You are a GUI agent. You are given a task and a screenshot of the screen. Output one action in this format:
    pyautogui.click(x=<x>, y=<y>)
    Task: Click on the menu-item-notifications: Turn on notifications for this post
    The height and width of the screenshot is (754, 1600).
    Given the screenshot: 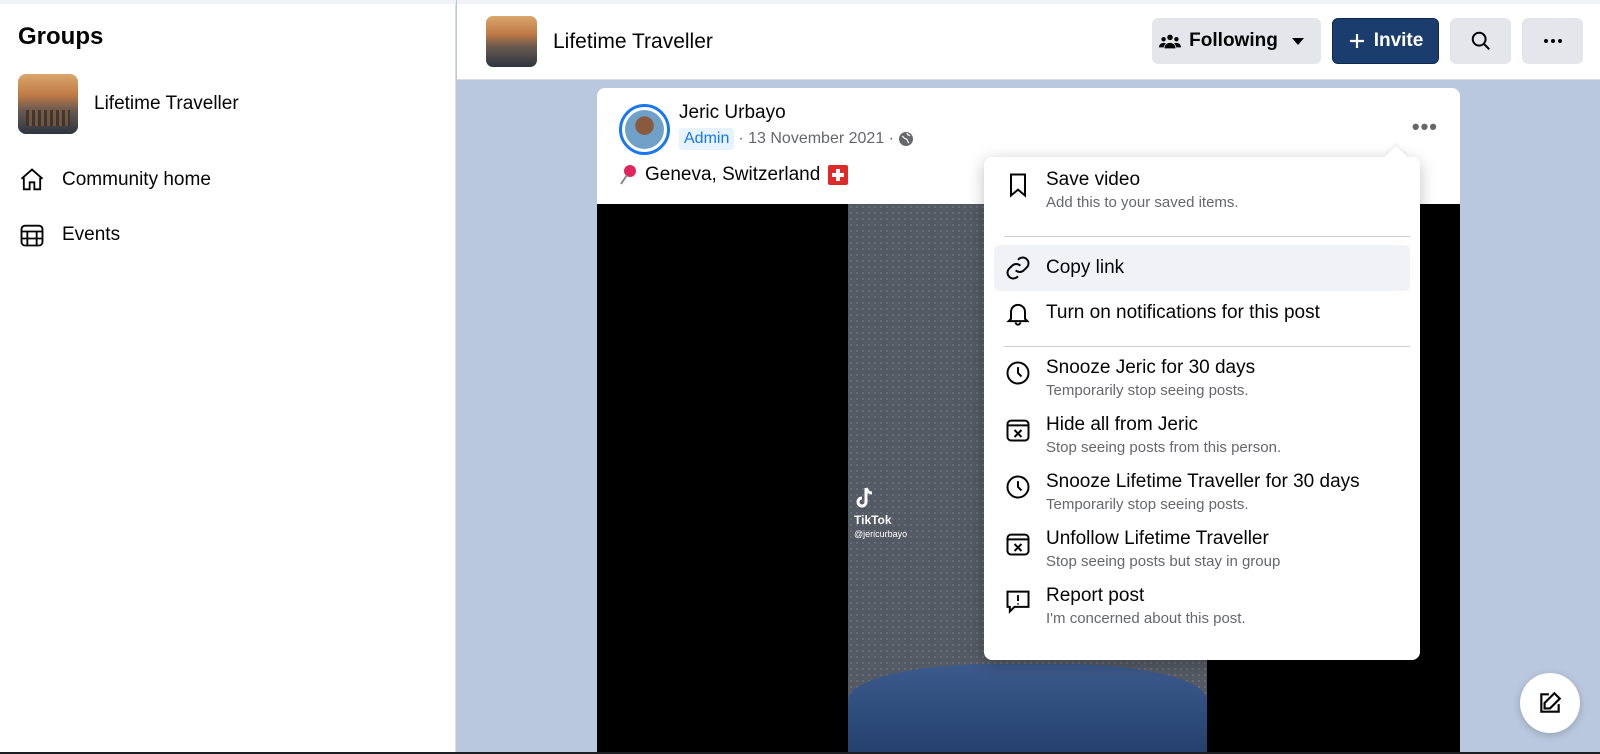 What is the action you would take?
    pyautogui.click(x=1202, y=313)
    